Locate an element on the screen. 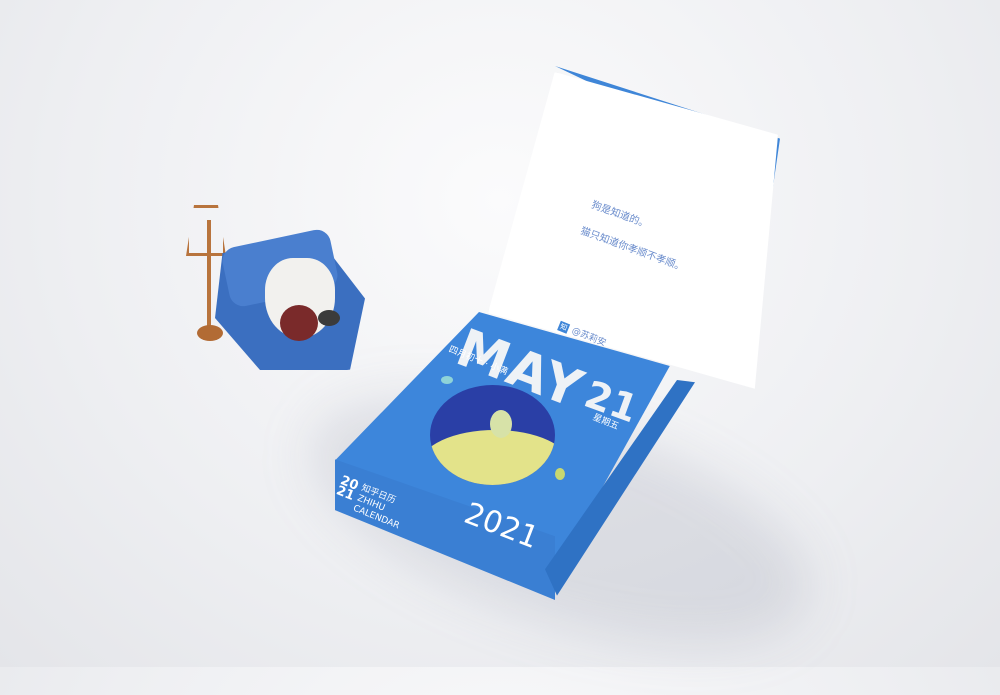 The image size is (1000, 695). floor-lamp-shade is located at coordinates (206, 230).